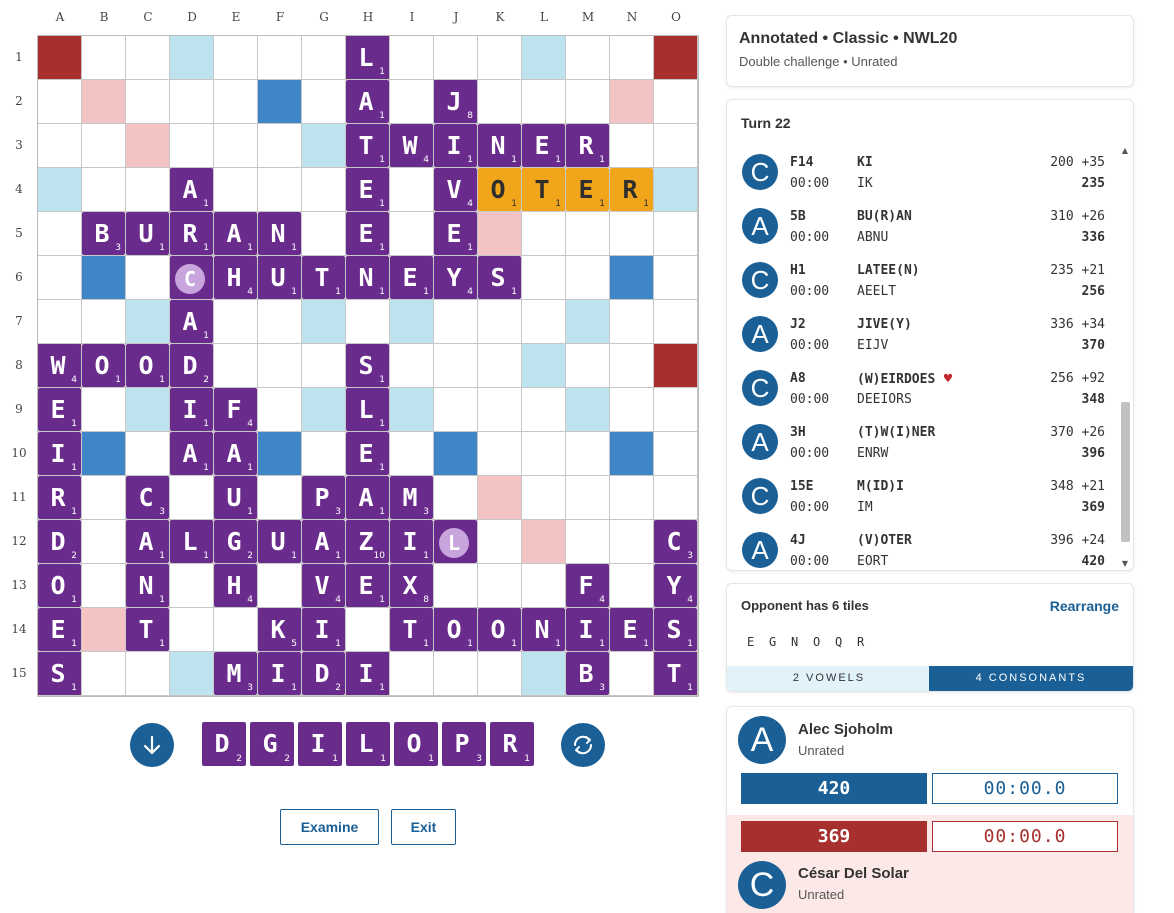 This screenshot has width=1174, height=913. Describe the element at coordinates (1125, 357) in the screenshot. I see `turn-list-scrollbar: ▲ ▼` at that location.